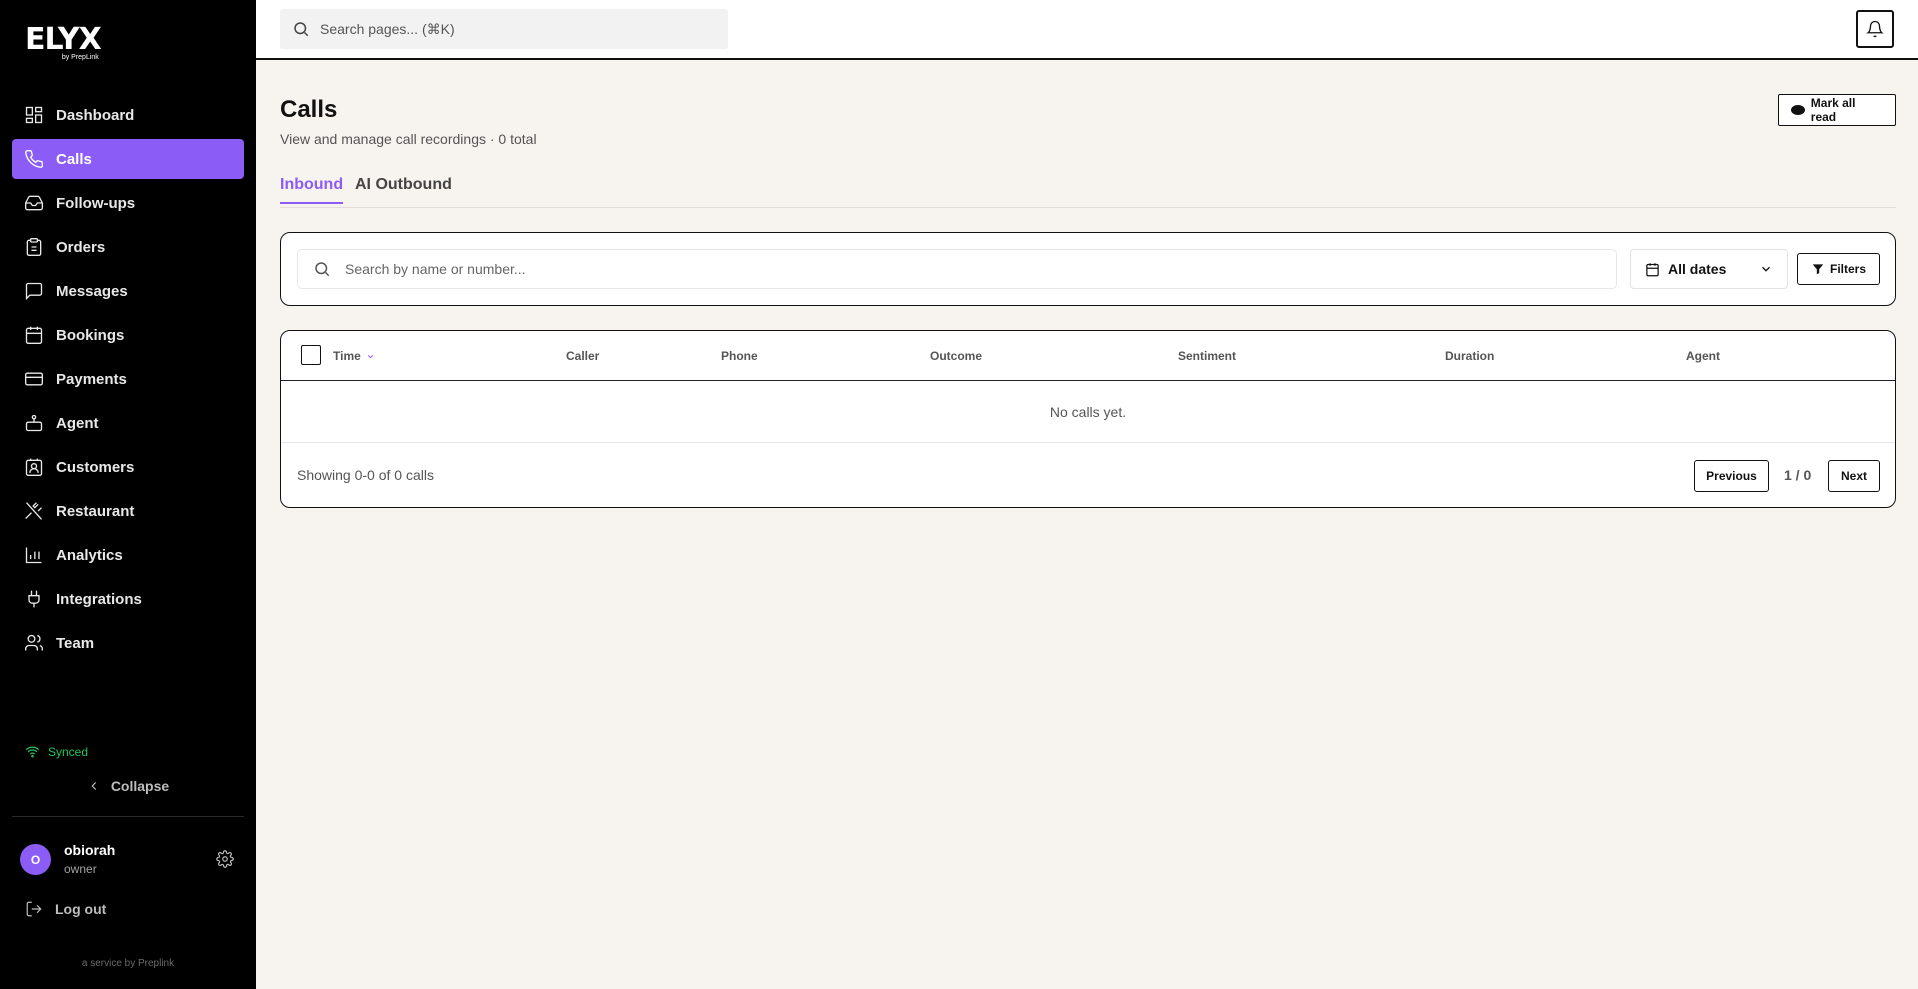  I want to click on page-search-input, so click(510, 29).